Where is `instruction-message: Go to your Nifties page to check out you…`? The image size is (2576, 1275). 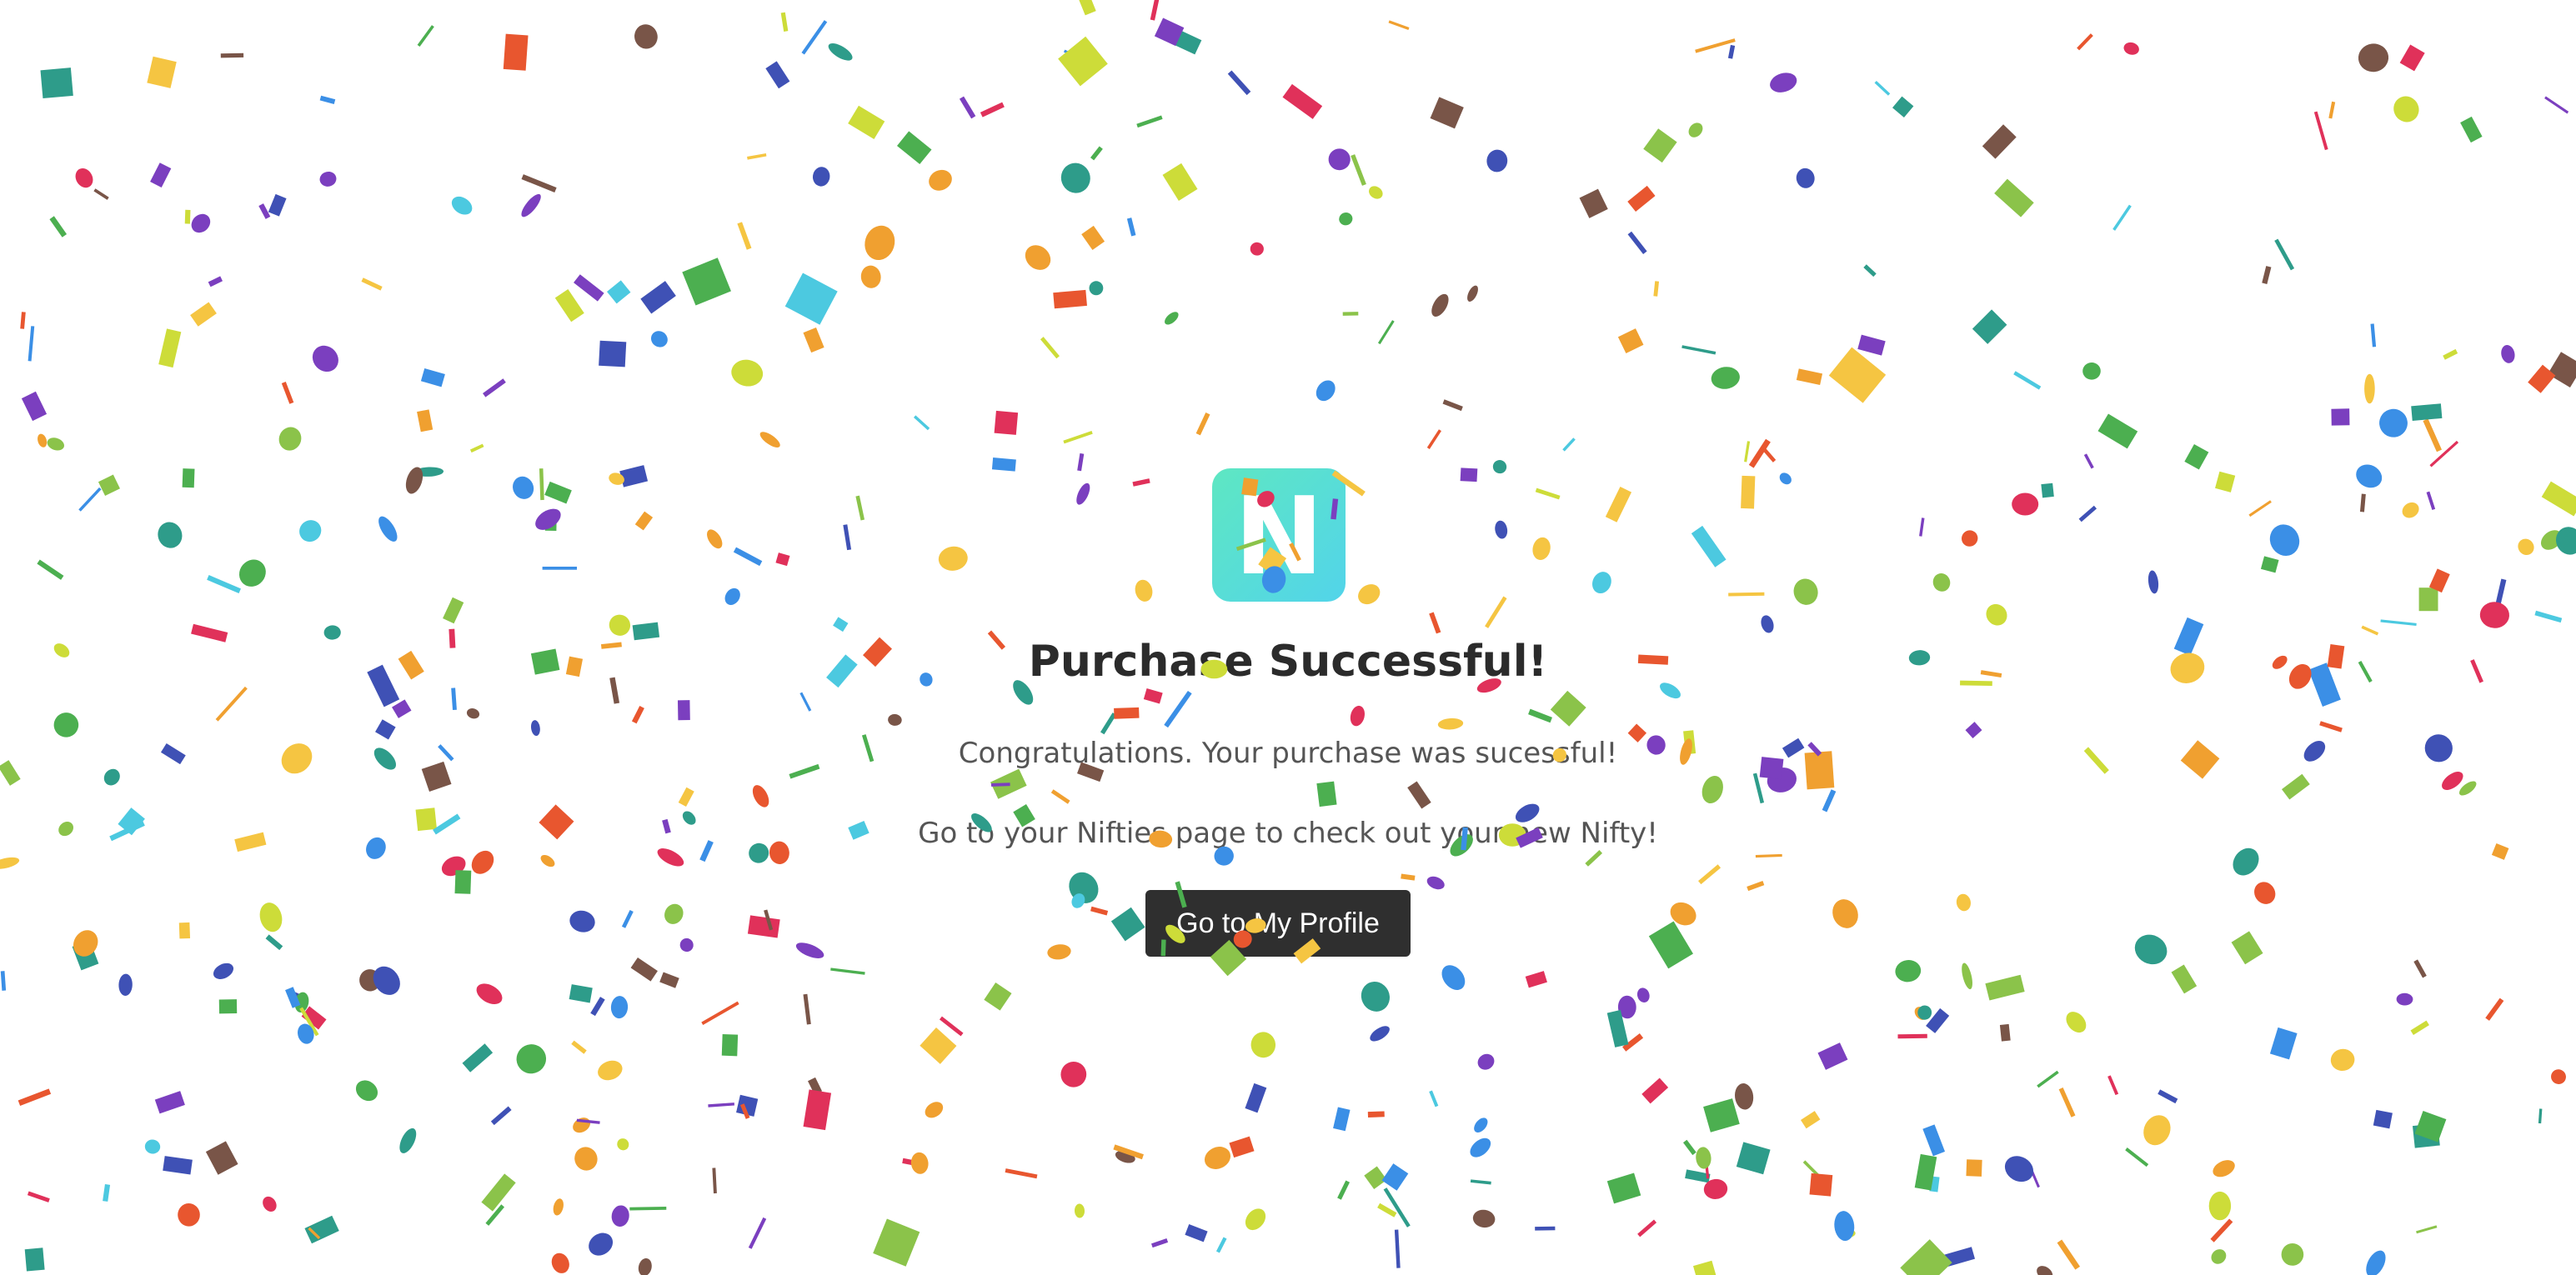 instruction-message: Go to your Nifties page to check out you… is located at coordinates (1288, 833).